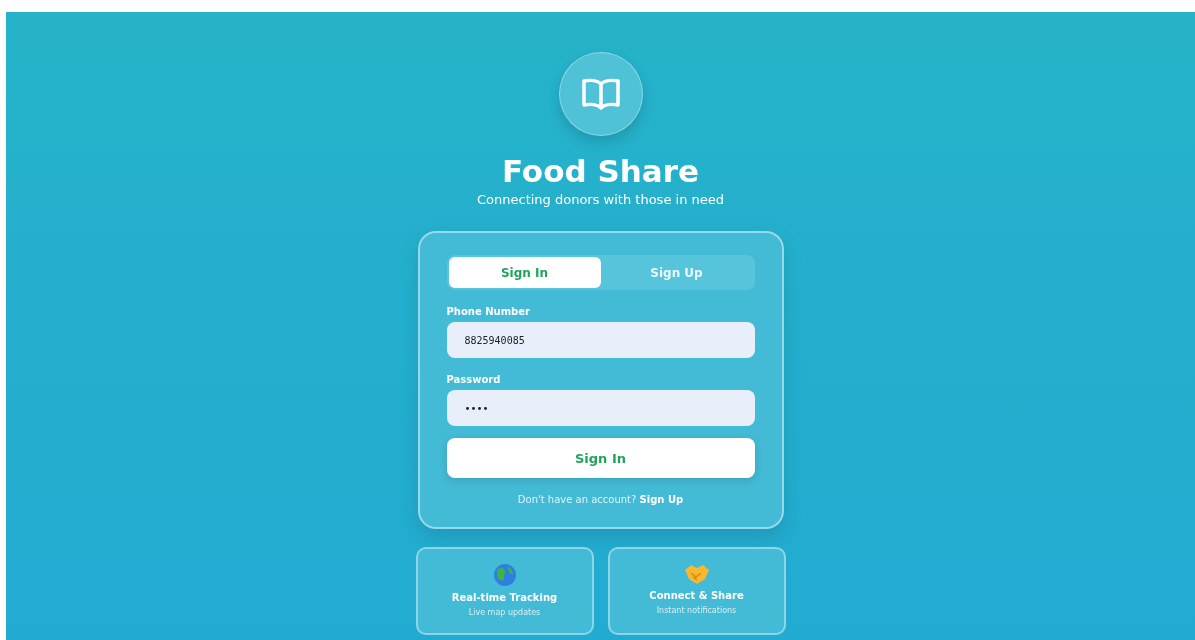 This screenshot has height=640, width=1195. What do you see at coordinates (504, 597) in the screenshot?
I see `feature-title: Real-time Tracking` at bounding box center [504, 597].